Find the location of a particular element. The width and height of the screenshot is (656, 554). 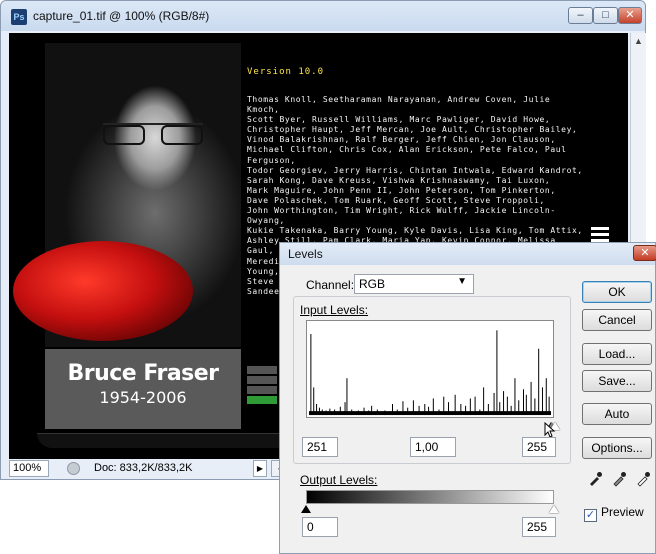

histogram-baseline is located at coordinates (430, 413).